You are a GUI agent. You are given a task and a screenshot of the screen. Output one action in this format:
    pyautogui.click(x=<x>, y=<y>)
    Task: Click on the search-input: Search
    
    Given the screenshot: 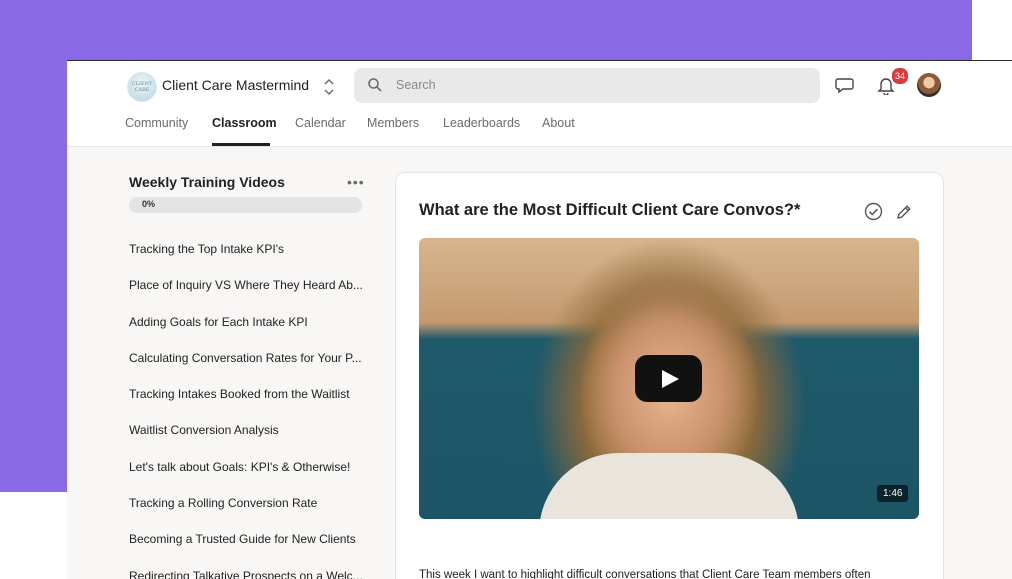 What is the action you would take?
    pyautogui.click(x=416, y=85)
    